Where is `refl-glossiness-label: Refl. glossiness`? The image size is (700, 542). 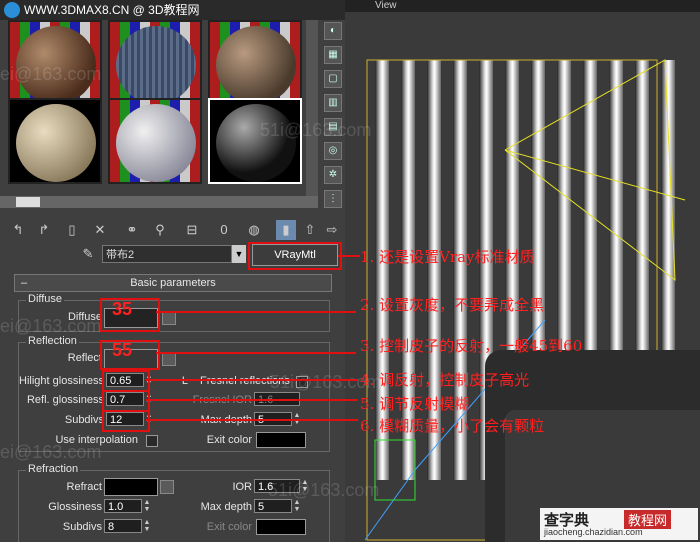
refl-glossiness-label: Refl. glossiness is located at coordinates (65, 400).